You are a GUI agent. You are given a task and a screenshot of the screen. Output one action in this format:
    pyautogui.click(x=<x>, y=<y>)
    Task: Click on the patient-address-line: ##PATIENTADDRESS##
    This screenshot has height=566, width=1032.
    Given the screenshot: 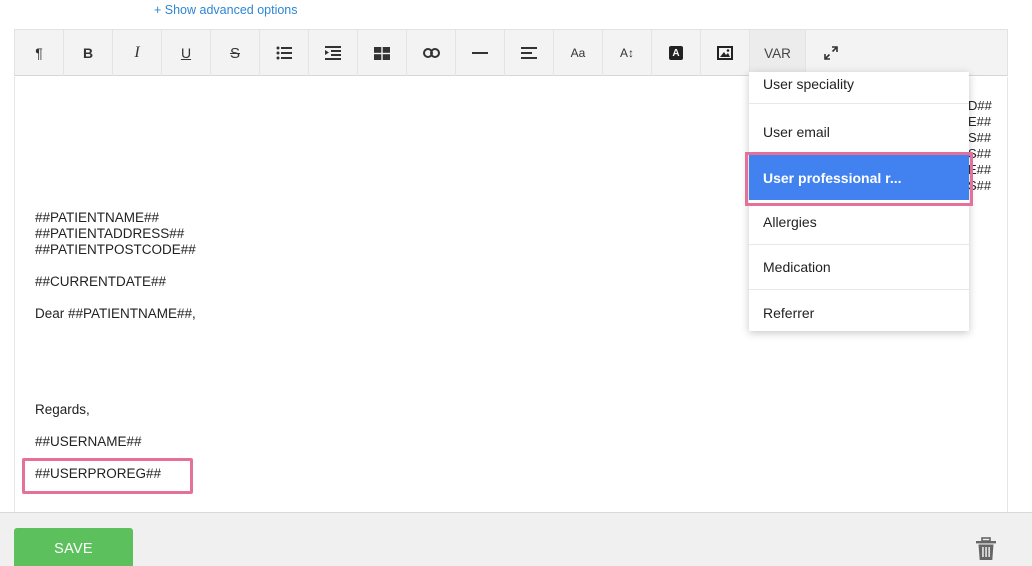 What is the action you would take?
    pyautogui.click(x=110, y=233)
    